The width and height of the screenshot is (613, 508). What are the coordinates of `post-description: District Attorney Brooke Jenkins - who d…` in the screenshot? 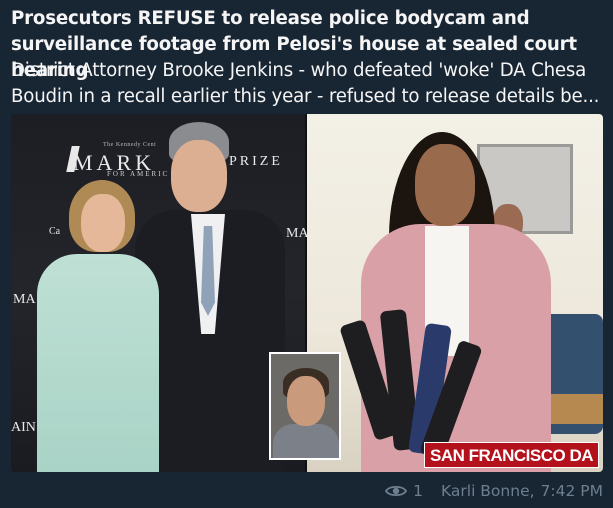 It's located at (310, 84).